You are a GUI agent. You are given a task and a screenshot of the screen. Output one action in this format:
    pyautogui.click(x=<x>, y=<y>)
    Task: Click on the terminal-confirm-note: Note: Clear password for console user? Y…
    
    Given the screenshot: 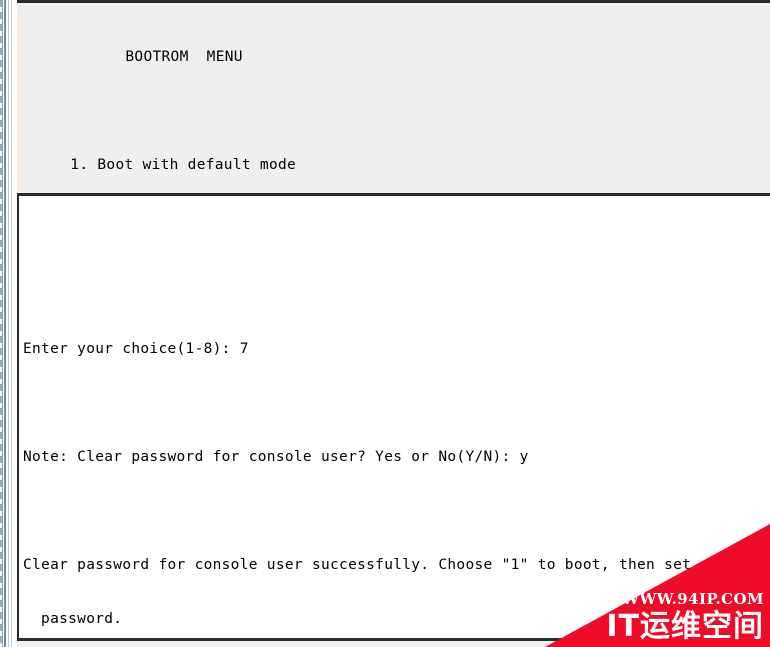 What is the action you would take?
    pyautogui.click(x=276, y=457)
    